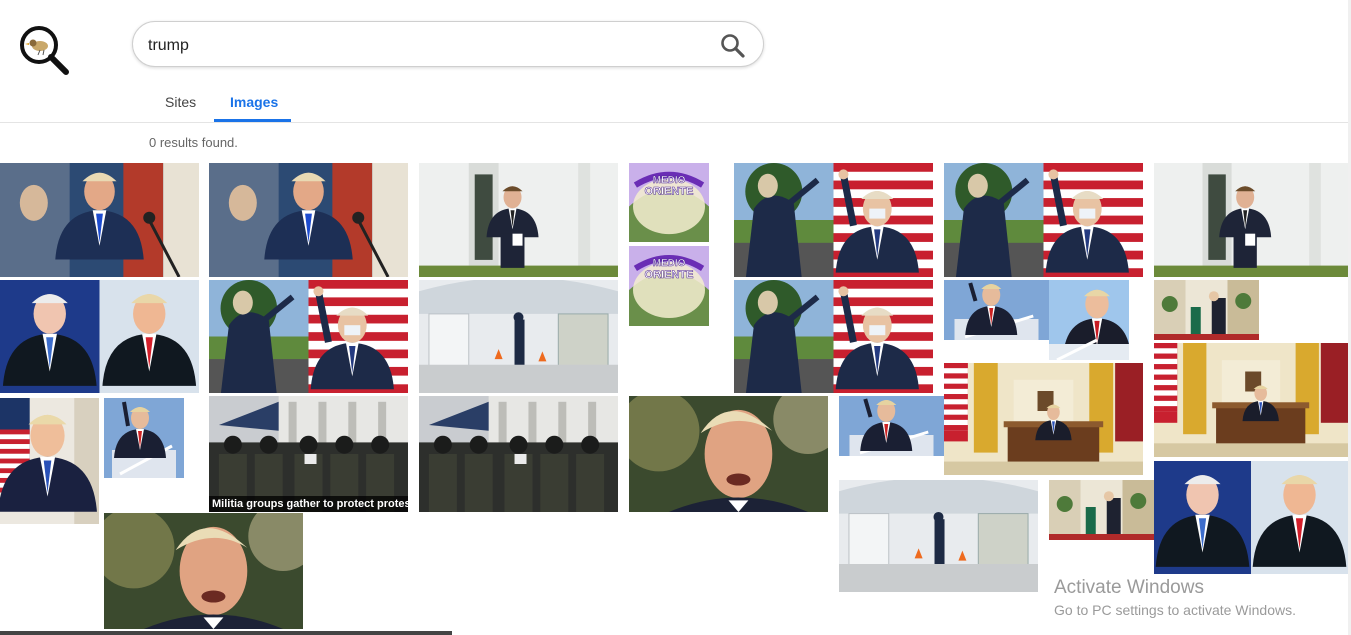 The width and height of the screenshot is (1351, 635). What do you see at coordinates (193, 142) in the screenshot?
I see `results-count: 0 results found.` at bounding box center [193, 142].